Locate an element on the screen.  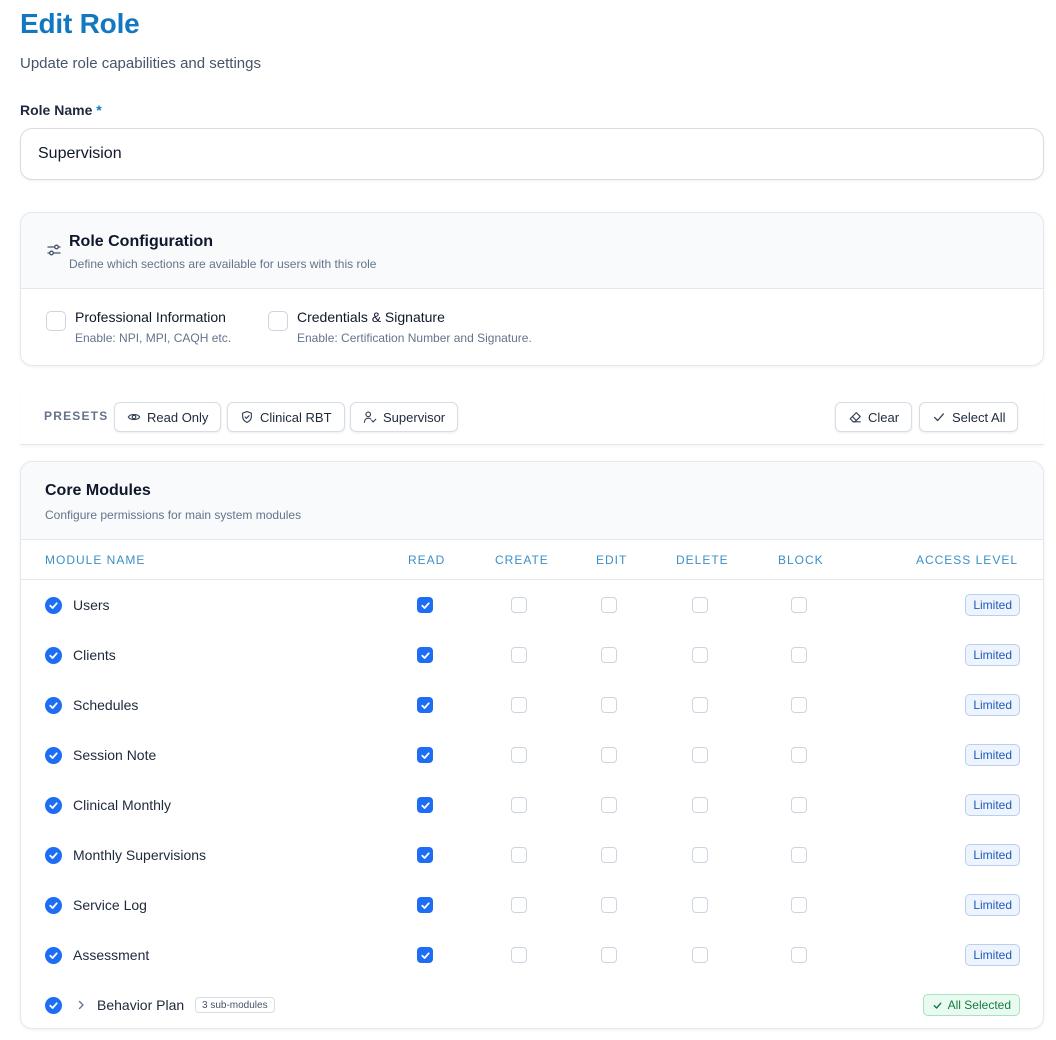
sliders-icon is located at coordinates (54, 250).